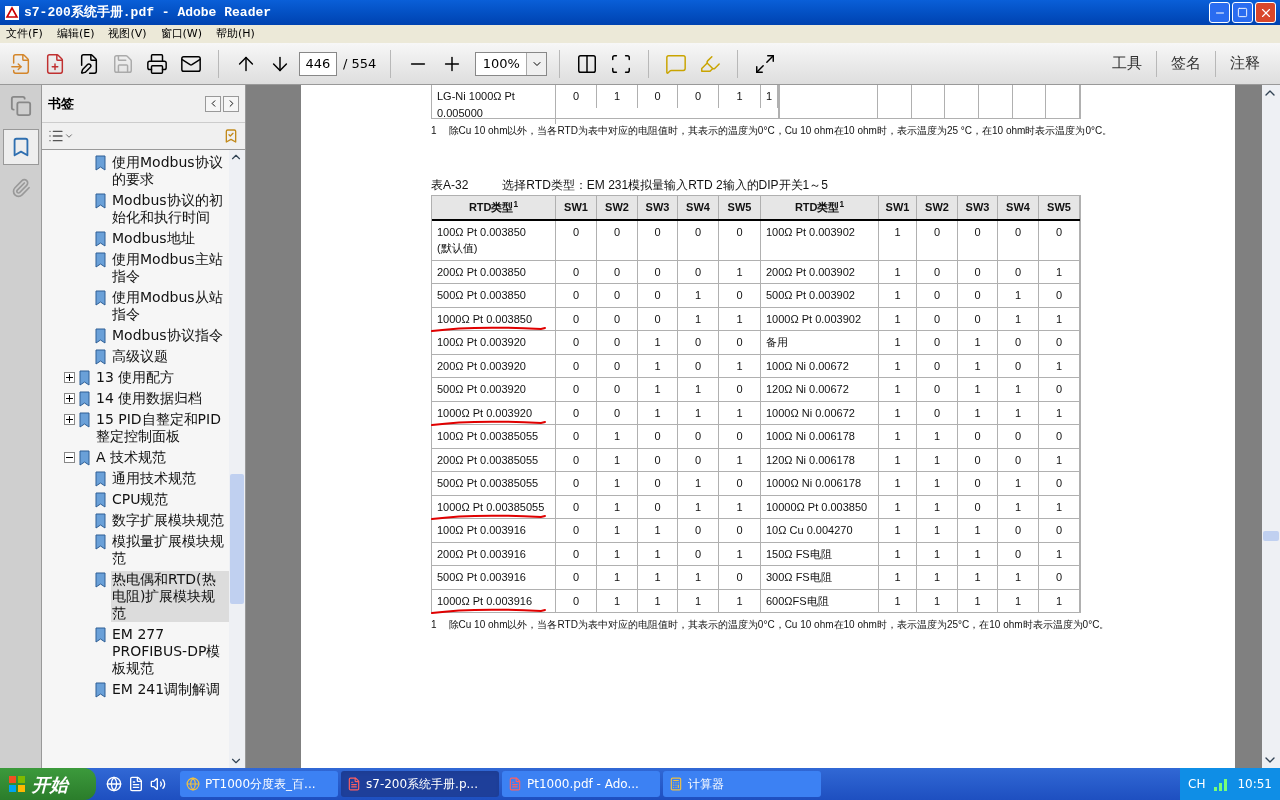 The image size is (1280, 800). What do you see at coordinates (170, 209) in the screenshot?
I see `bookmark-item: Modbus协议的初始化和执行时间` at bounding box center [170, 209].